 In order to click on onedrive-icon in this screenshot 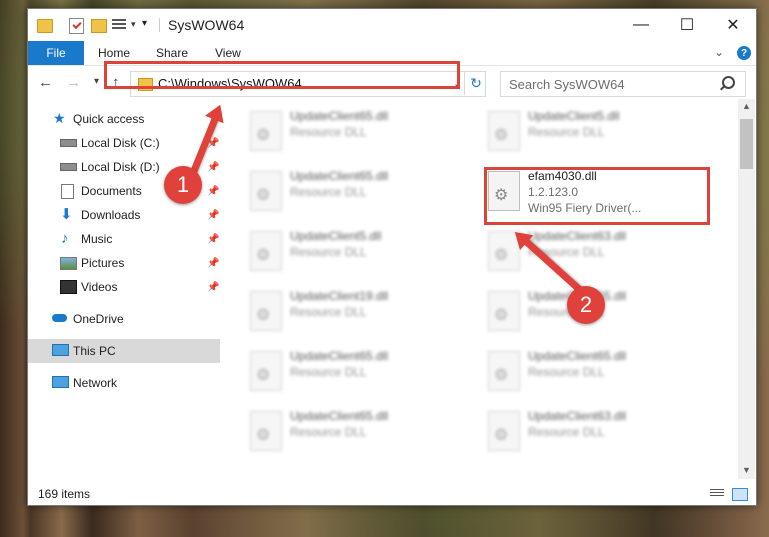, I will do `click(59, 318)`.